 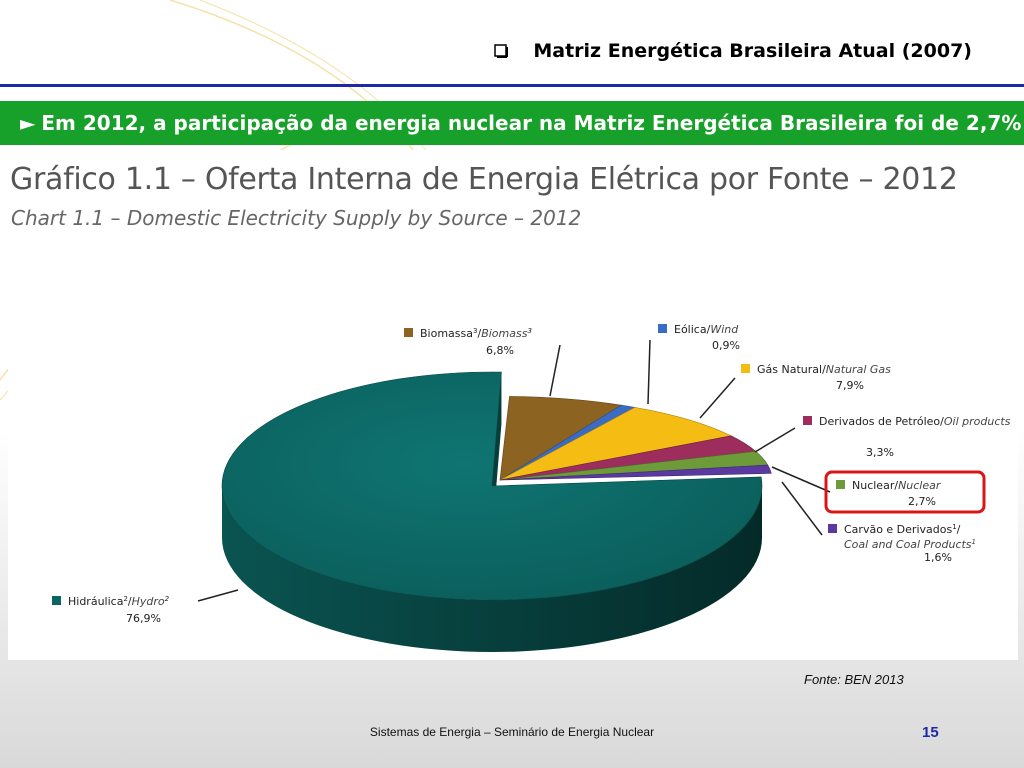 What do you see at coordinates (824, 369) in the screenshot?
I see `slice-label-natural-gas: Gás Natural/Natural Gas` at bounding box center [824, 369].